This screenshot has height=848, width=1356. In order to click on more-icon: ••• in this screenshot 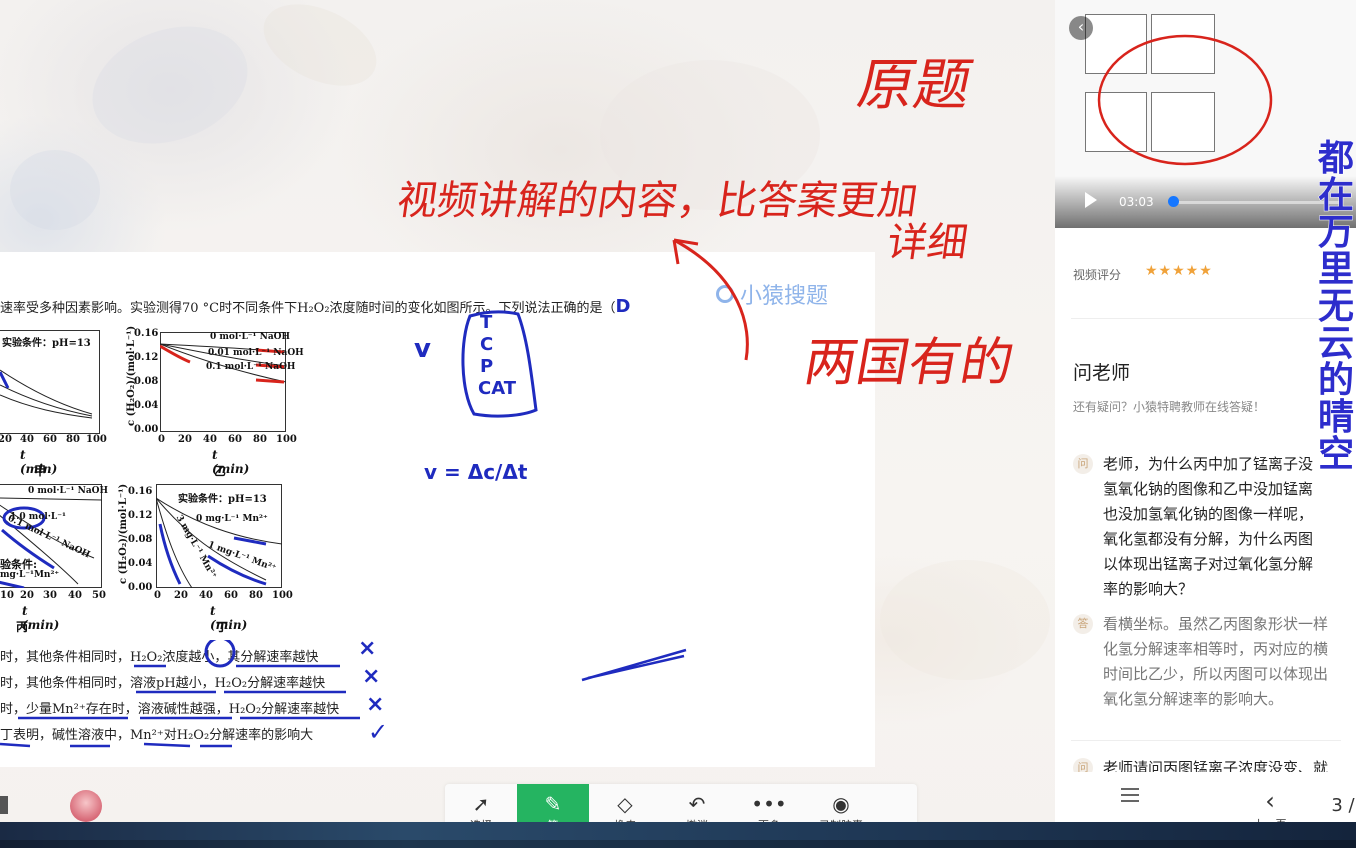, I will do `click(769, 804)`.